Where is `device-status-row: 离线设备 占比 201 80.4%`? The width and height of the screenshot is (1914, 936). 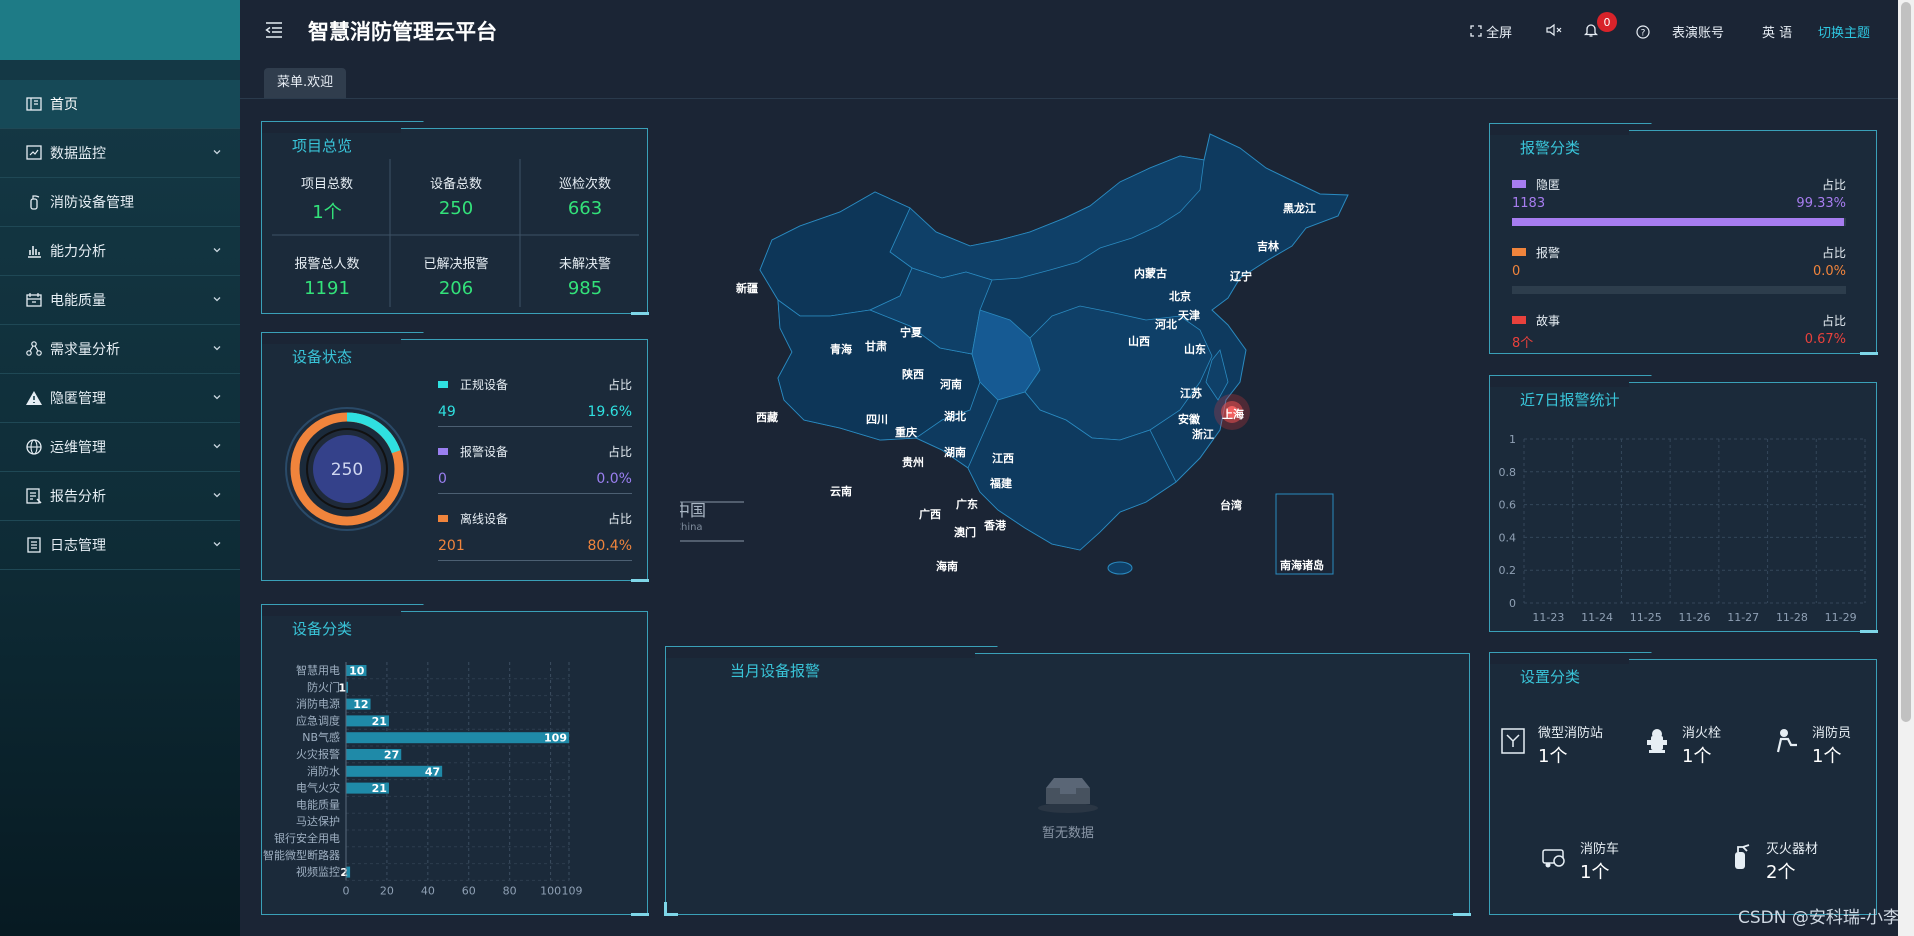 device-status-row: 离线设备 占比 201 80.4% is located at coordinates (535, 538).